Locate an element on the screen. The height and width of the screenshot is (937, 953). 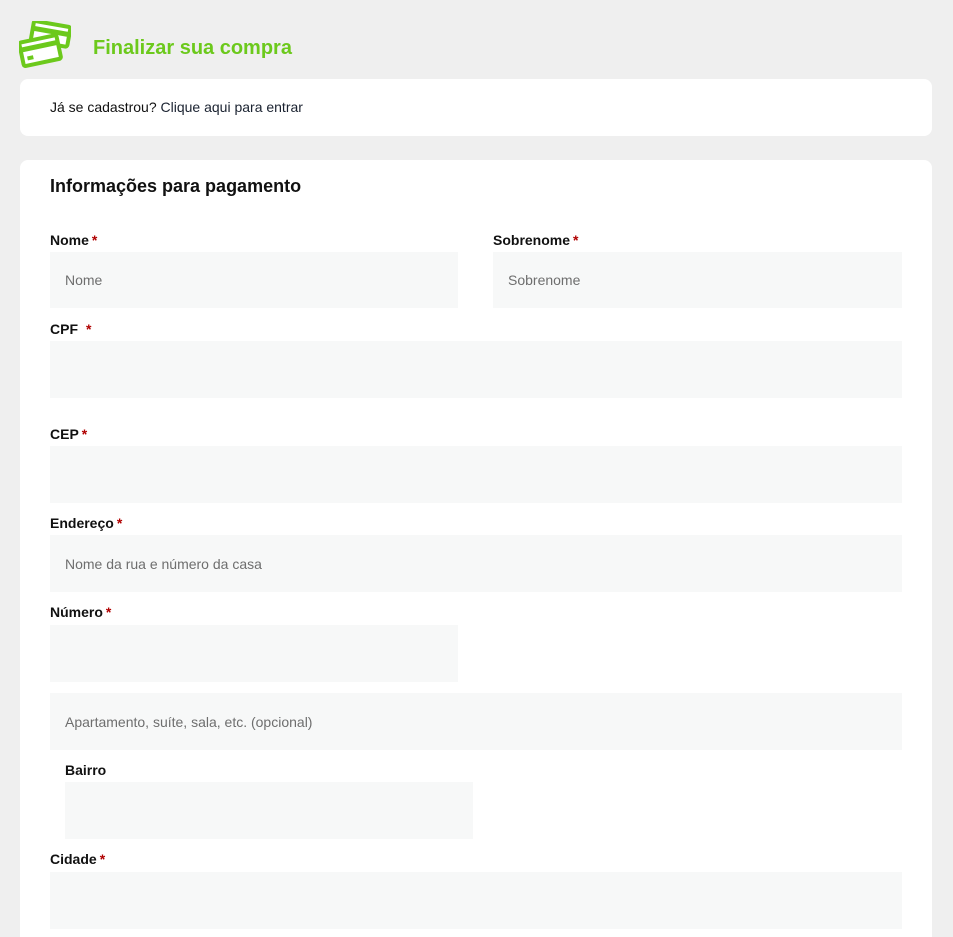
numero-label: Número * is located at coordinates (81, 612).